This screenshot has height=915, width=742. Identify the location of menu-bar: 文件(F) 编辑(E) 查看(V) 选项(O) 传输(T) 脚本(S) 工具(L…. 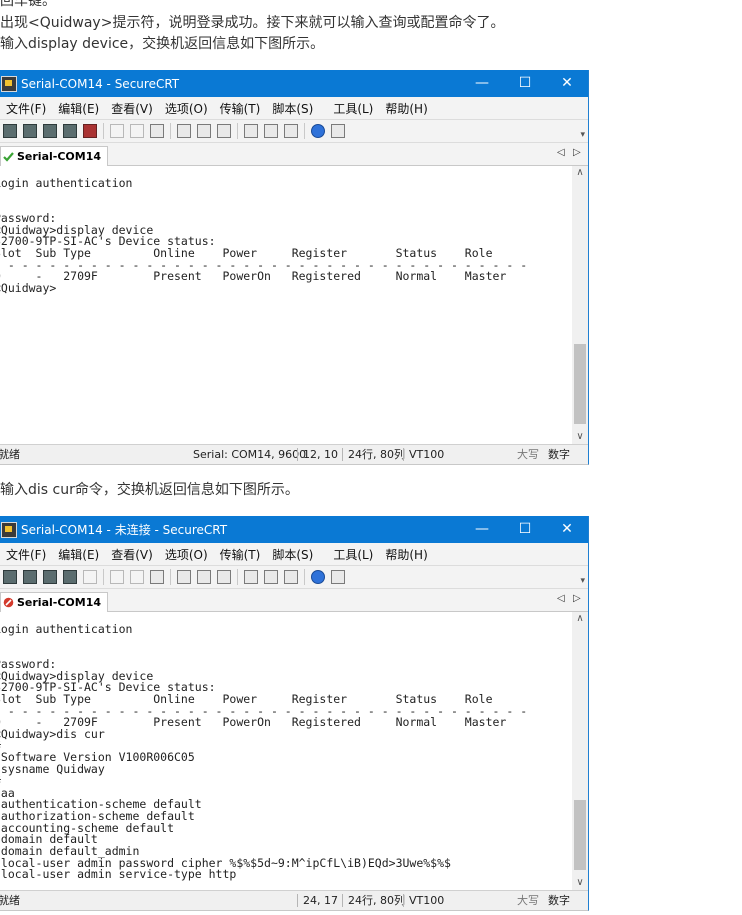
(294, 554).